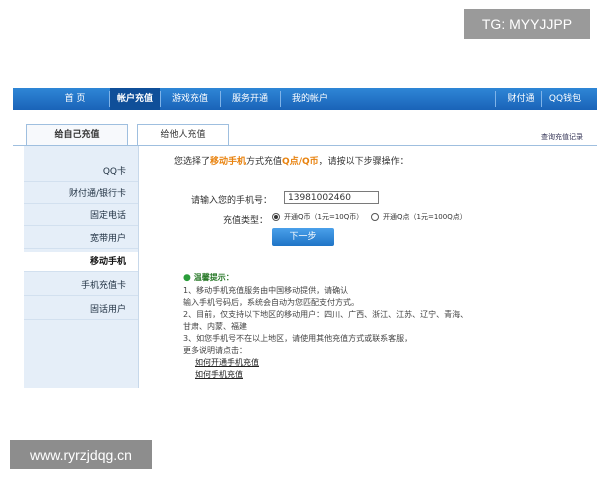  What do you see at coordinates (81, 262) in the screenshot?
I see `sidebar-item-mobile-phone: 移动手机` at bounding box center [81, 262].